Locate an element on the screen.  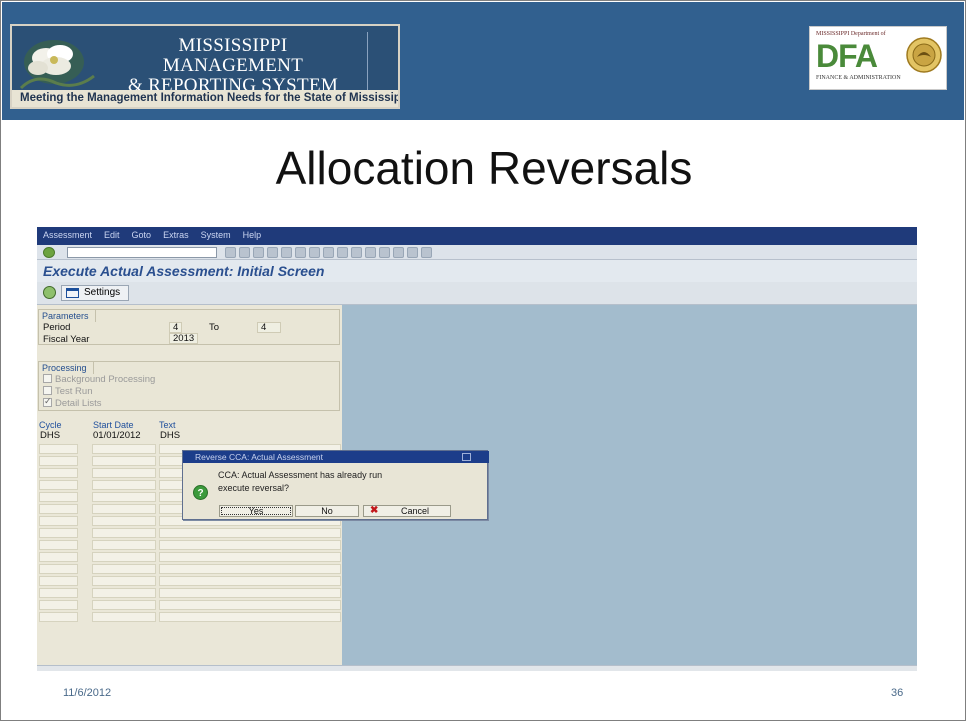
cancel-button: ✖ Cancel is located at coordinates (407, 511).